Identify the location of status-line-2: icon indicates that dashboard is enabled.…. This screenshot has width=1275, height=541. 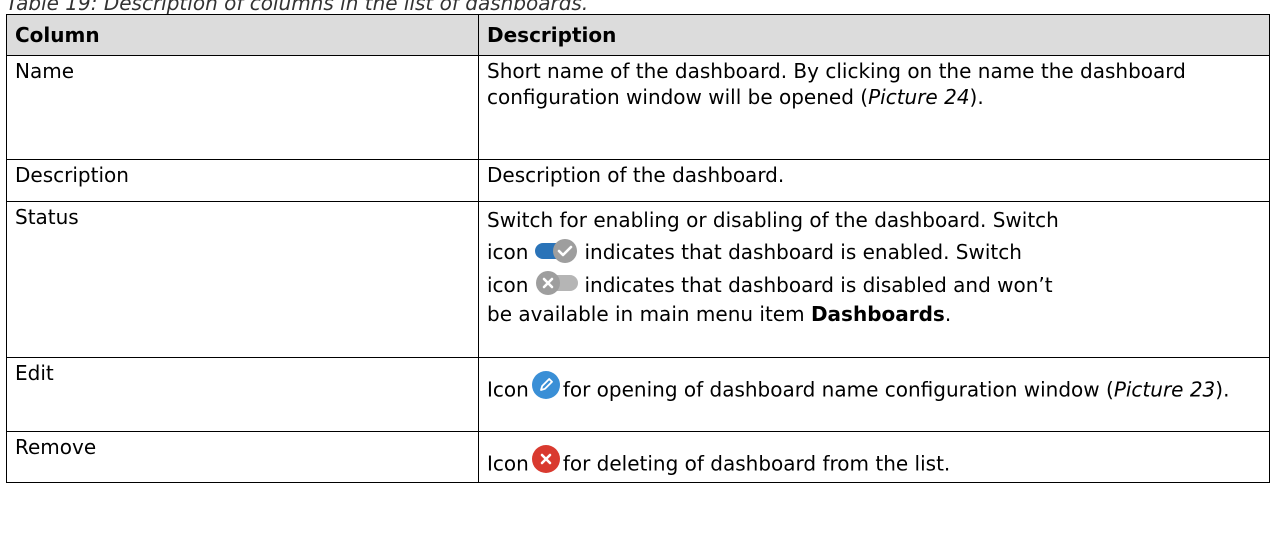
(874, 252).